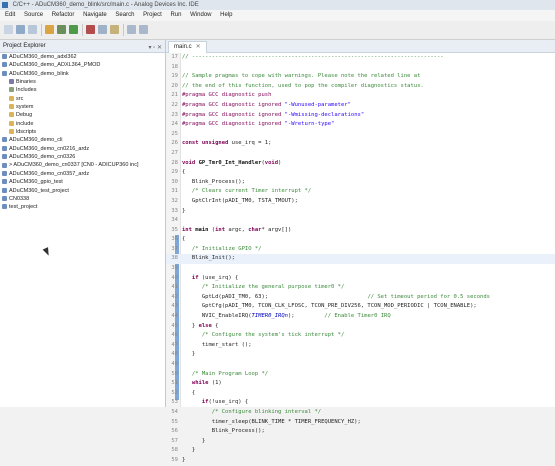 The image size is (555, 466). Describe the element at coordinates (360, 154) in the screenshot. I see `code-line: 27` at that location.